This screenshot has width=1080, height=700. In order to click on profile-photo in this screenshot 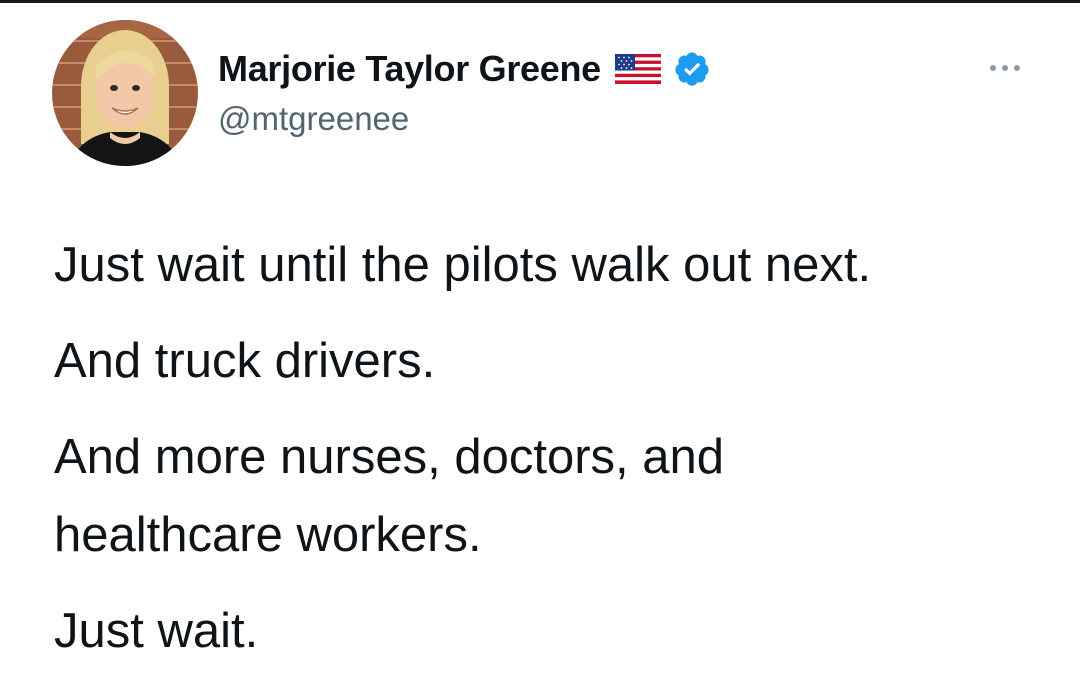, I will do `click(125, 93)`.